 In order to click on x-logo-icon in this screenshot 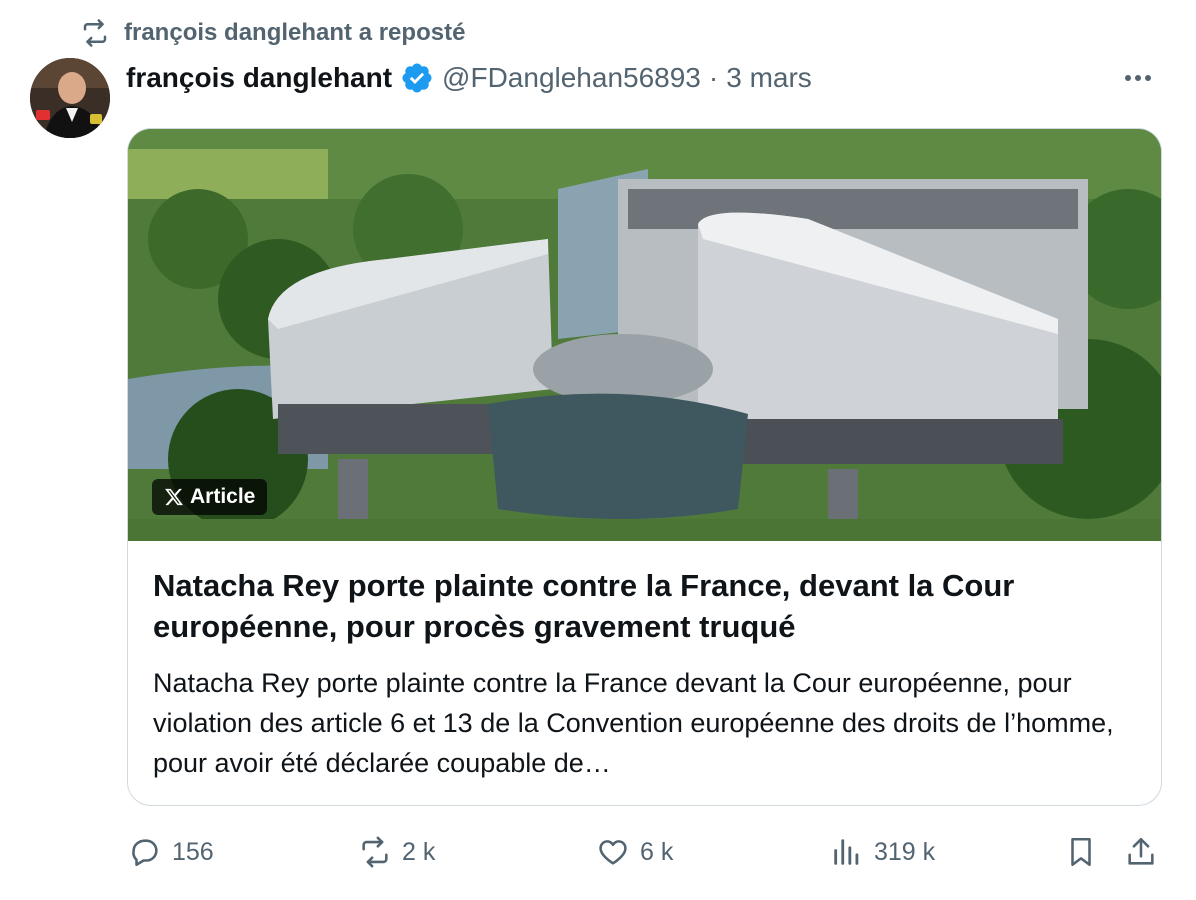, I will do `click(174, 497)`.